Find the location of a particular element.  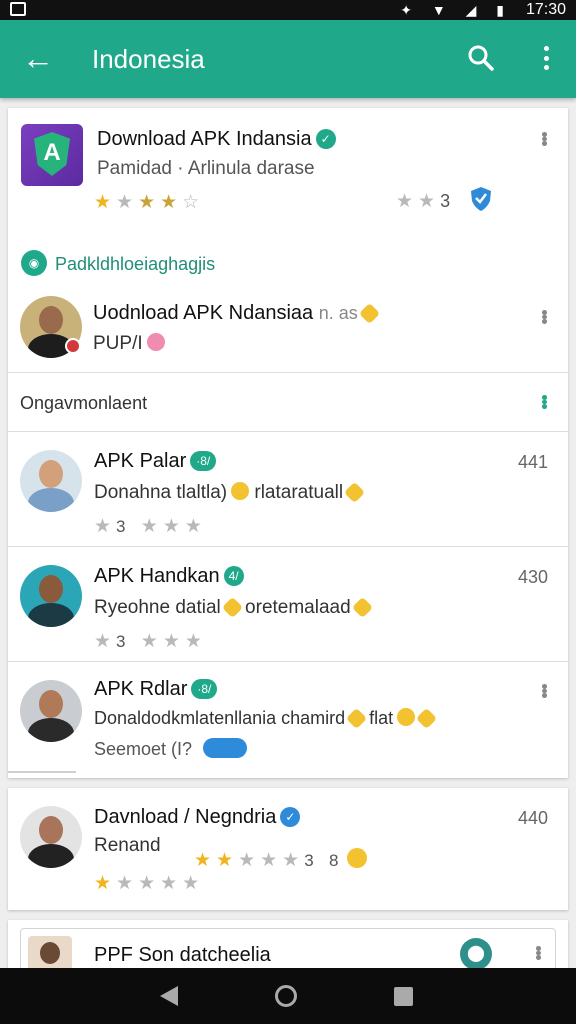

nav-recents-icon is located at coordinates (403, 996).